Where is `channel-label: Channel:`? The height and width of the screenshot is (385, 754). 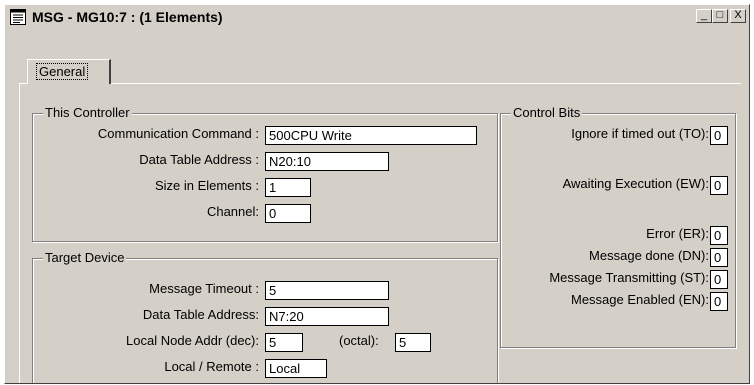
channel-label: Channel: is located at coordinates (232, 211).